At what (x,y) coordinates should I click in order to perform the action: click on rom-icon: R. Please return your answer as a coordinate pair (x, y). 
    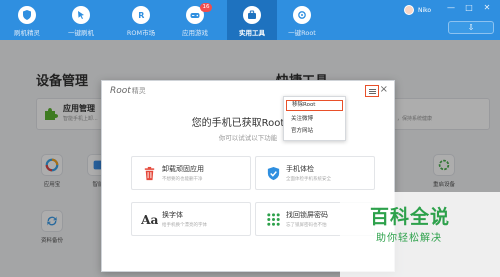
    Looking at the image, I should click on (141, 15).